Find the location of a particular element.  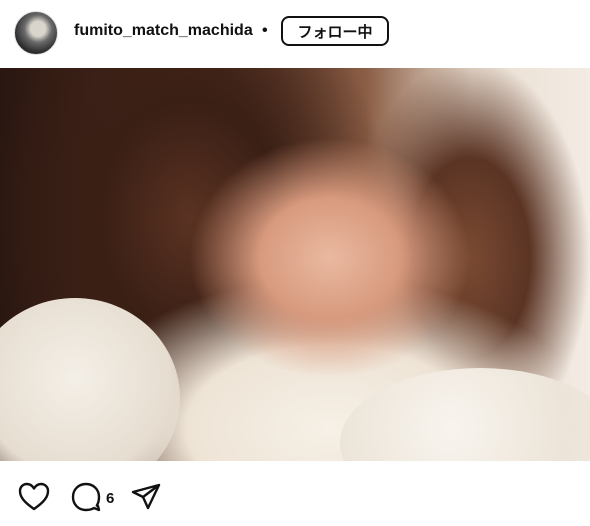

comment-icon is located at coordinates (86, 499).